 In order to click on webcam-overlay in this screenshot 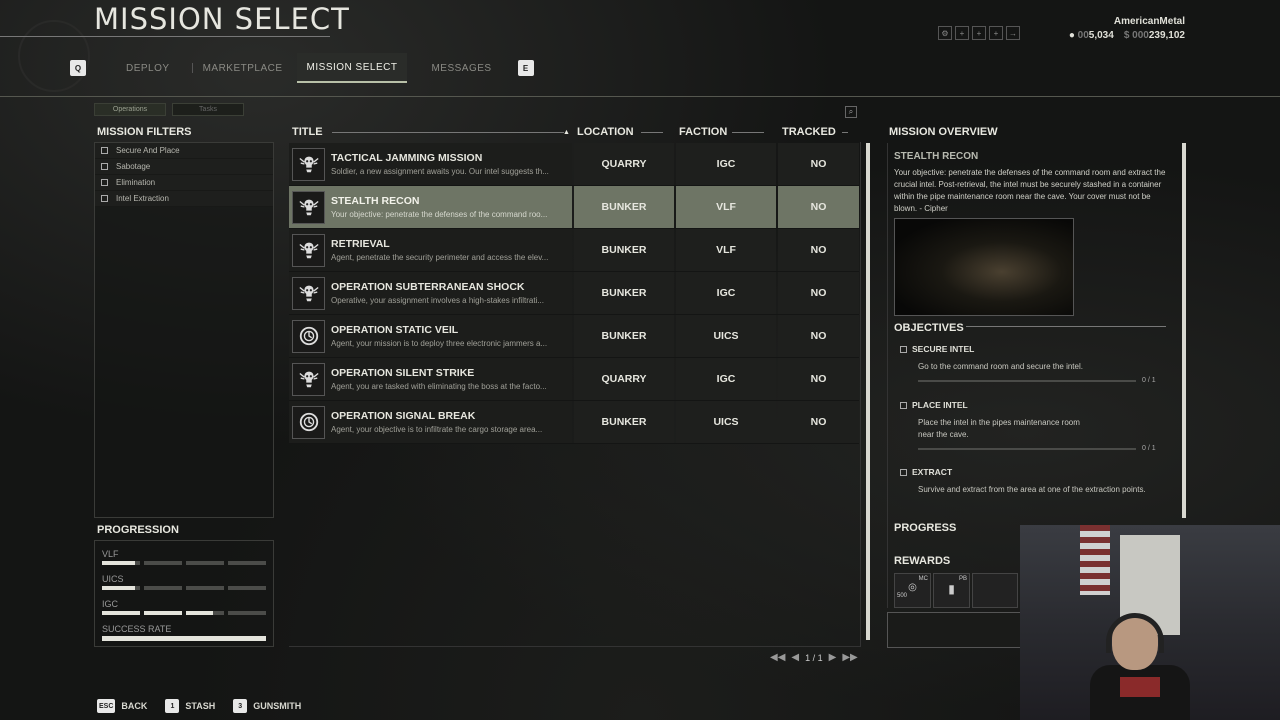, I will do `click(1150, 622)`.